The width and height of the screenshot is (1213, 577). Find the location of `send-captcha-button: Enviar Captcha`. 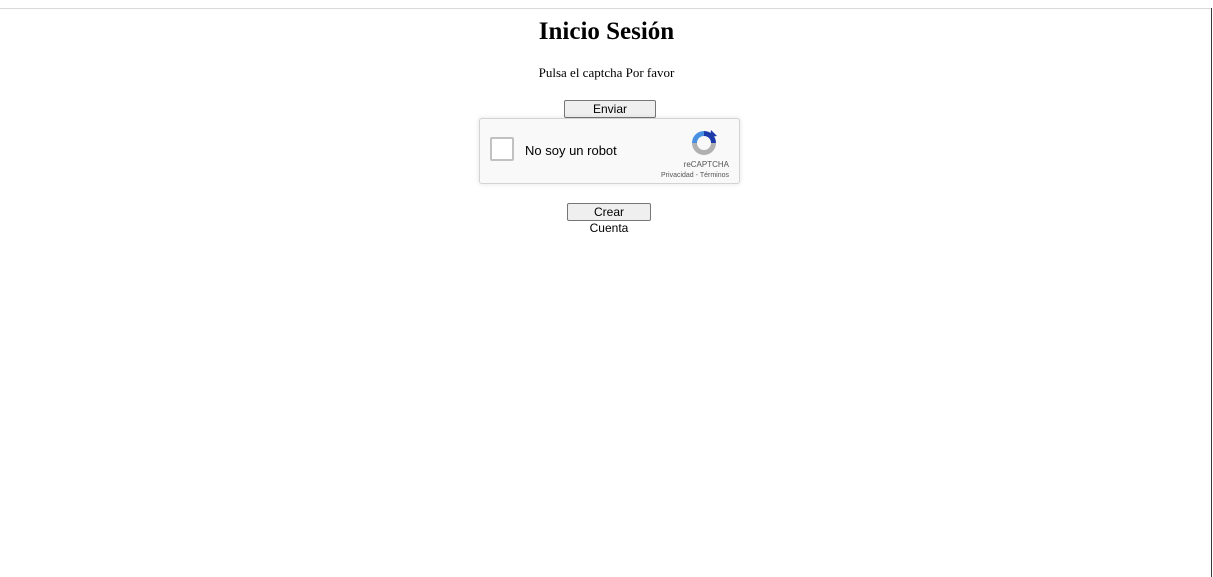

send-captcha-button: Enviar Captcha is located at coordinates (610, 116).